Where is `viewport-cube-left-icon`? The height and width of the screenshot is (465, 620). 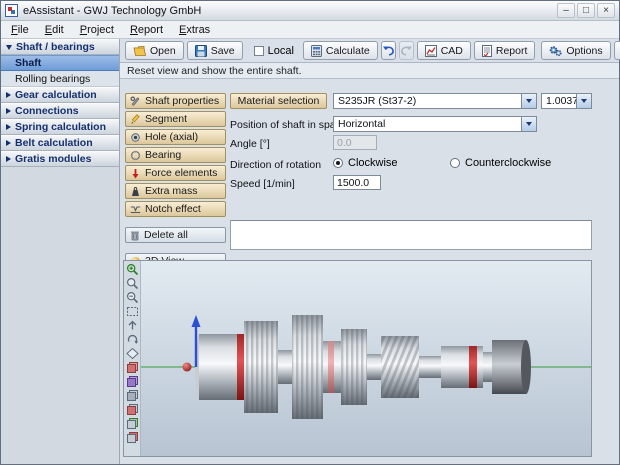
viewport-cube-left-icon is located at coordinates (132, 395).